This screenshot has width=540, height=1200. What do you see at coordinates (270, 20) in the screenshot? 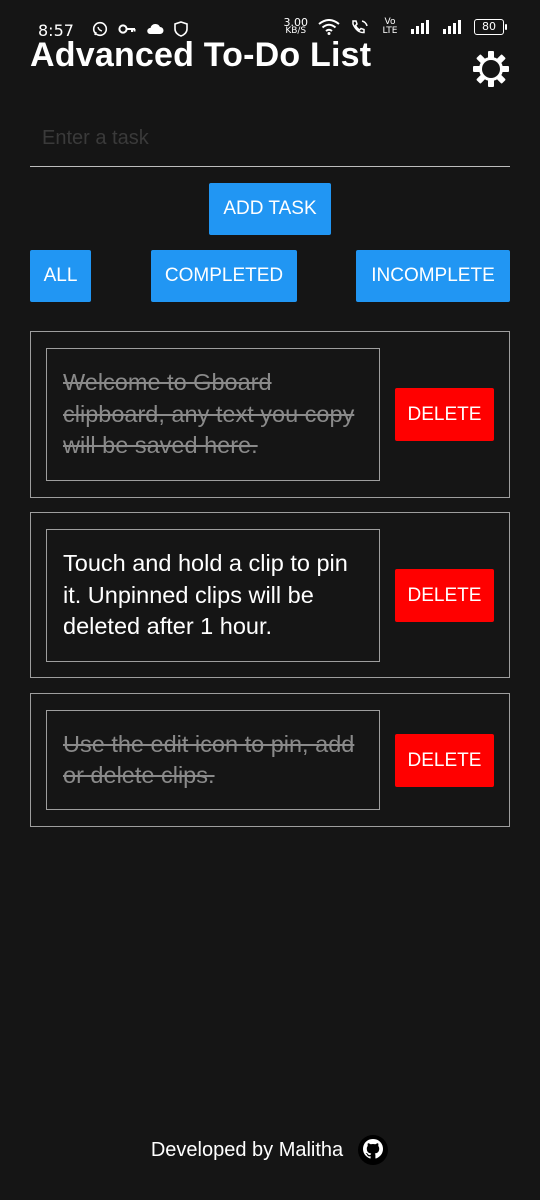
I see `status-bar: 8:57 3.00 KB/S Vo LTE 80` at bounding box center [270, 20].